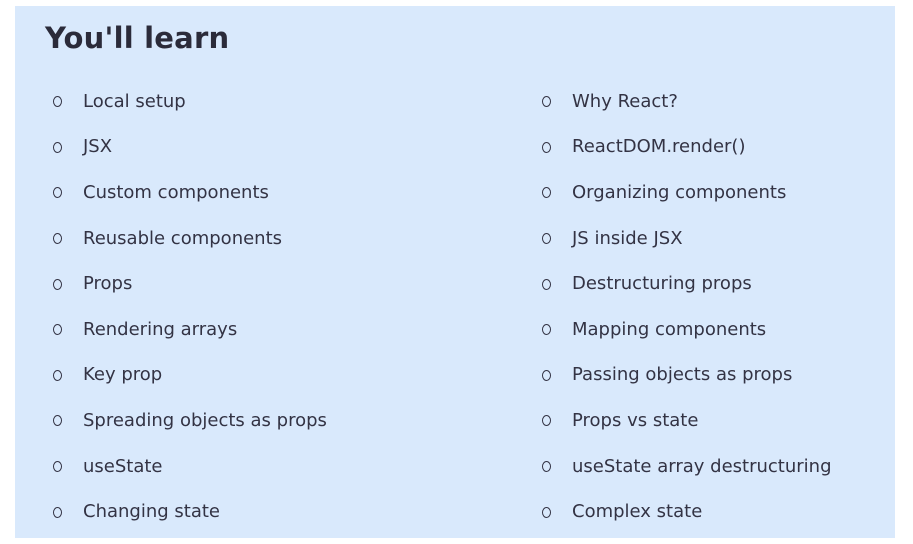  I want to click on list-item-label: Passing objects as props, so click(682, 375).